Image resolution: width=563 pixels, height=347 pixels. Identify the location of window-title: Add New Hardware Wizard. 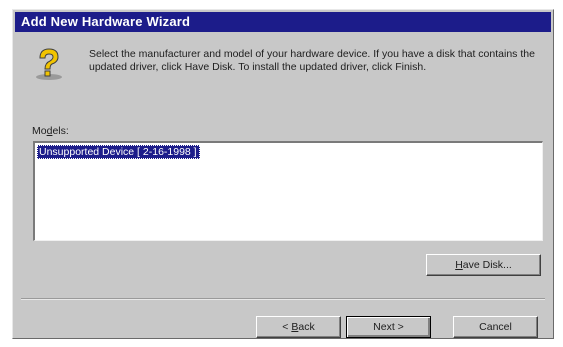
(106, 21).